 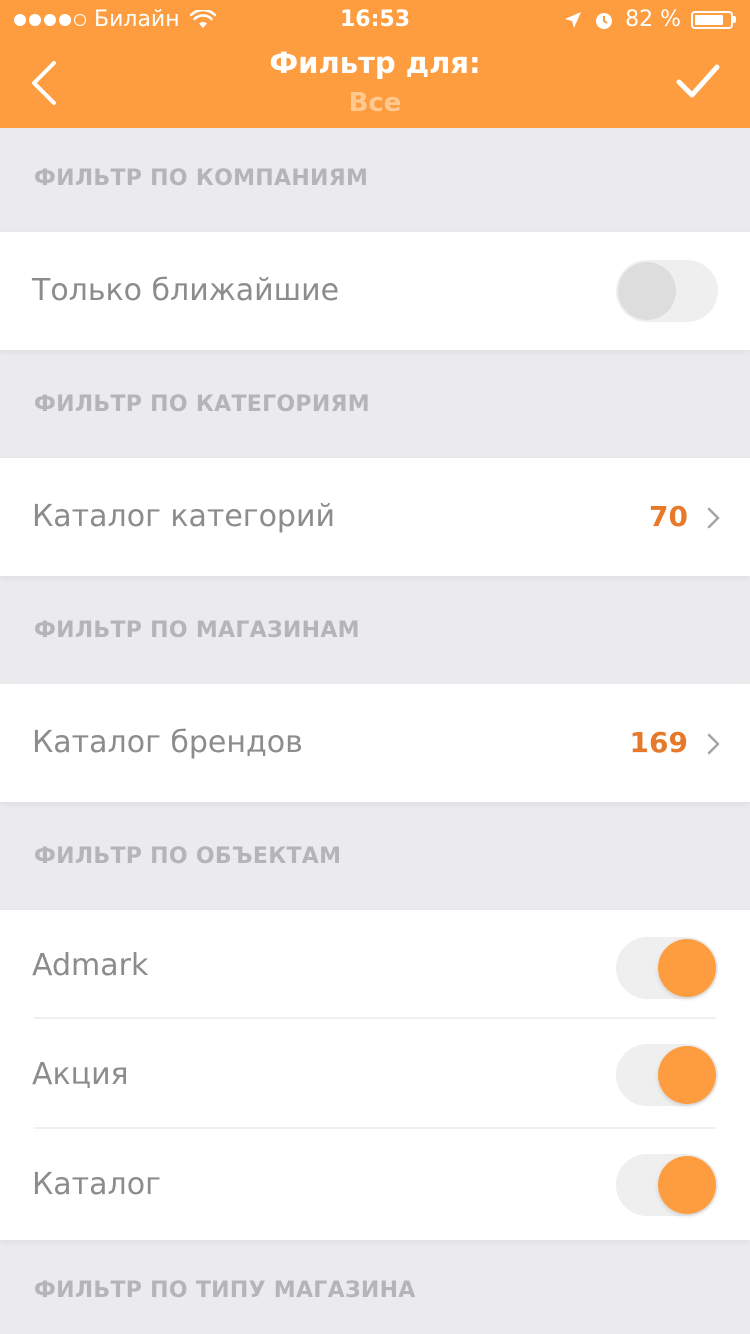 What do you see at coordinates (713, 19) in the screenshot?
I see `battery-icon` at bounding box center [713, 19].